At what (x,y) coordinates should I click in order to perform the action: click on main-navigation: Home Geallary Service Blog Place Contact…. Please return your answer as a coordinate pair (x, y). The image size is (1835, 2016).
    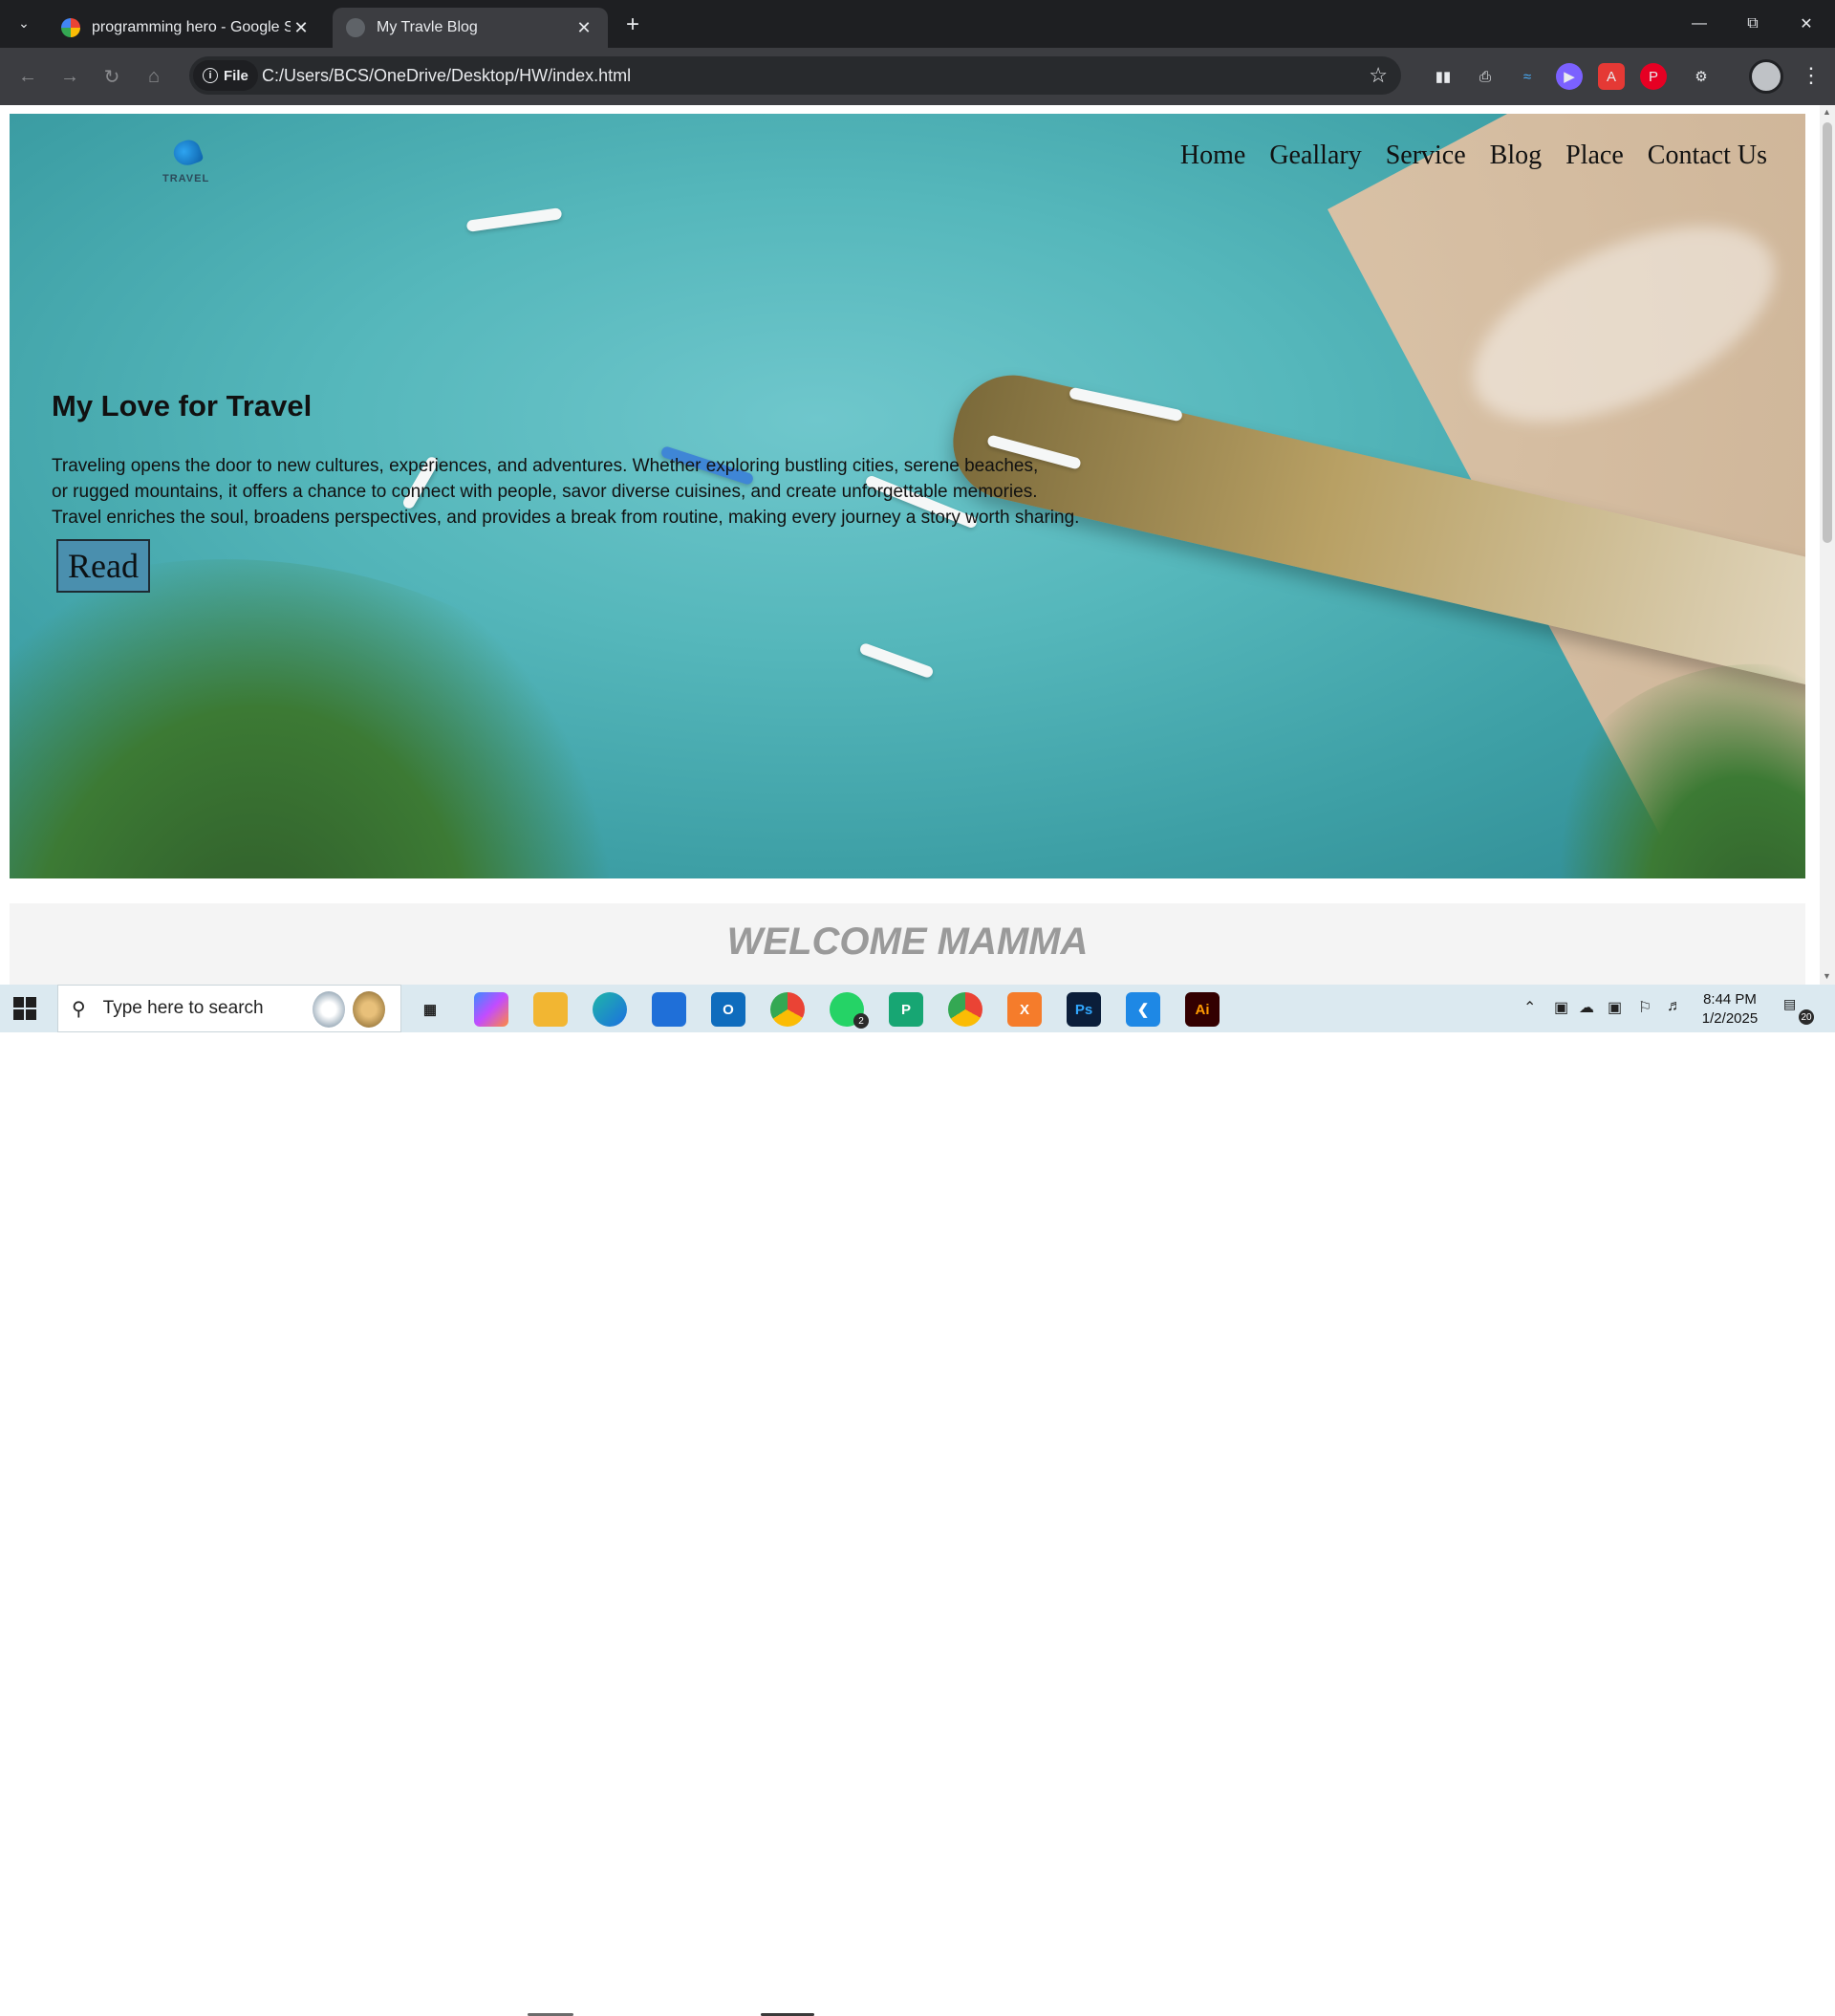
    Looking at the image, I should click on (1473, 156).